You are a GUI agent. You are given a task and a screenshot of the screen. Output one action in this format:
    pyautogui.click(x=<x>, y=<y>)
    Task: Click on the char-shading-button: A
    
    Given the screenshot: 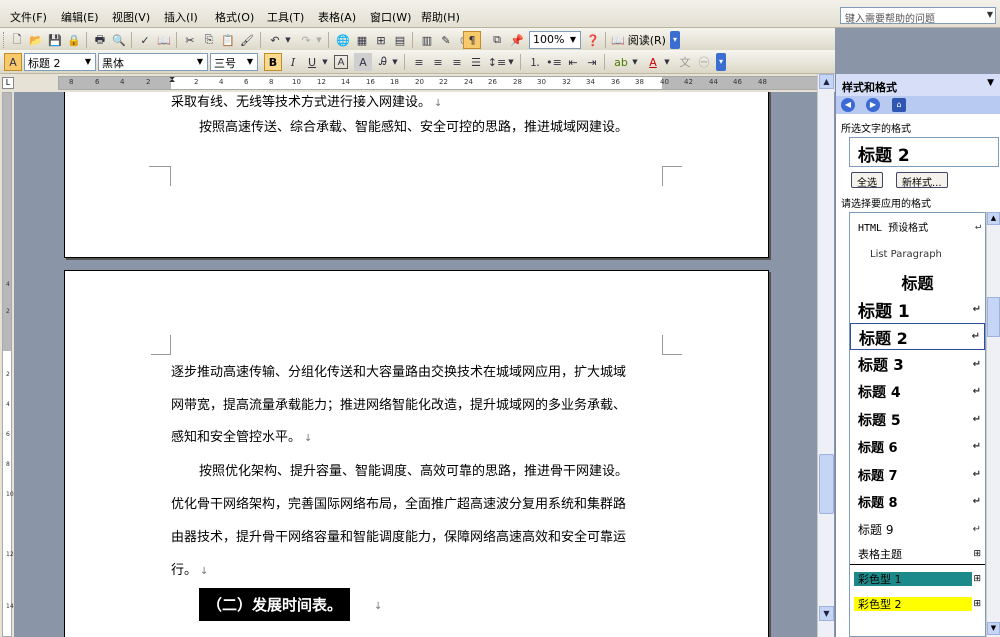 What is the action you would take?
    pyautogui.click(x=363, y=62)
    